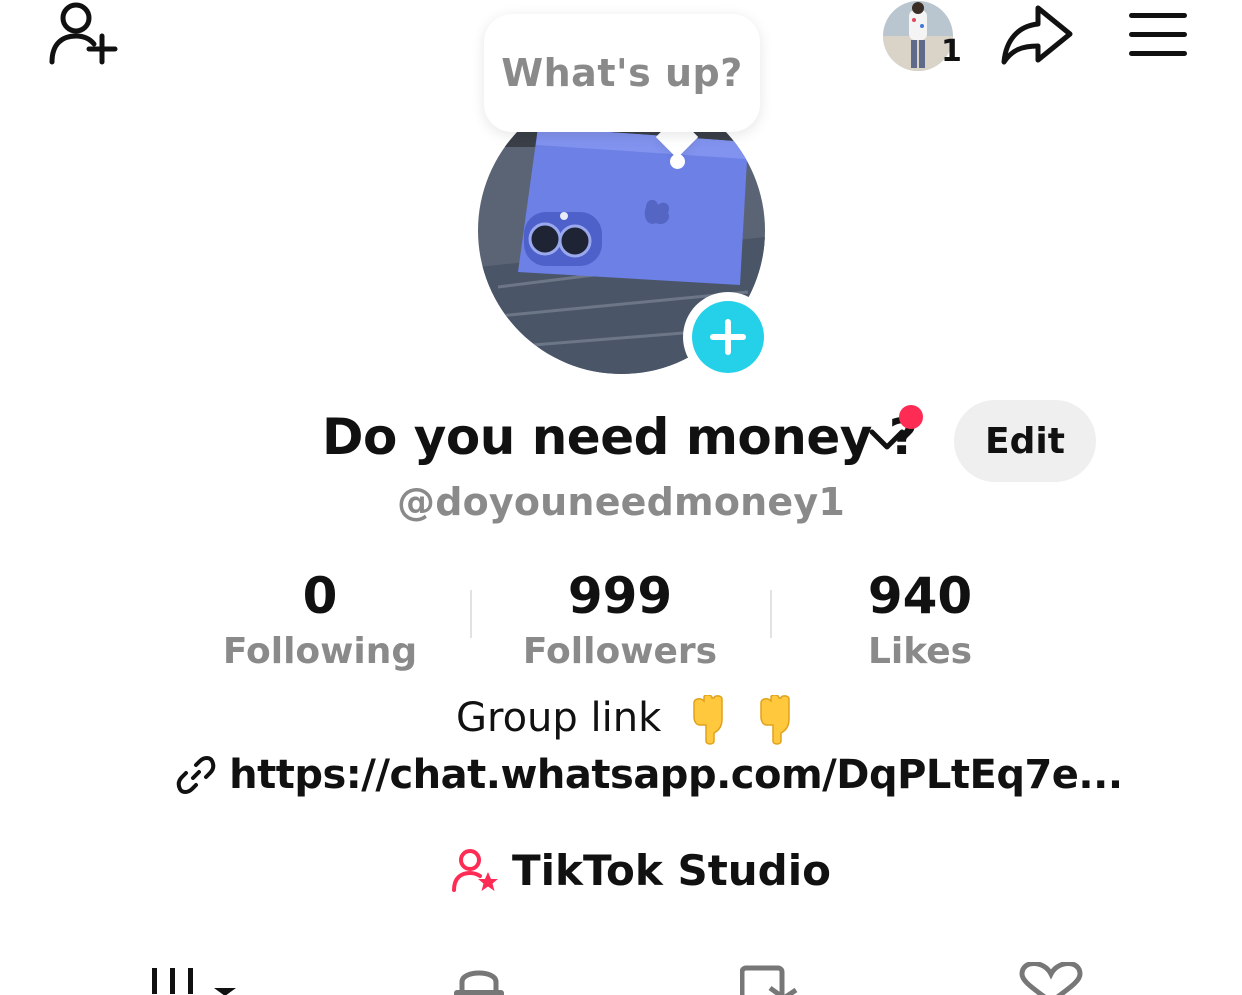  I want to click on add-friend-button, so click(84, 33).